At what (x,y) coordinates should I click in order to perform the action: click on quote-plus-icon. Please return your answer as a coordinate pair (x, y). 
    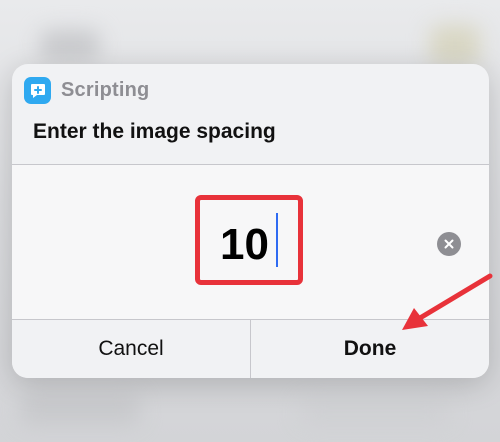
    Looking at the image, I should click on (37, 90).